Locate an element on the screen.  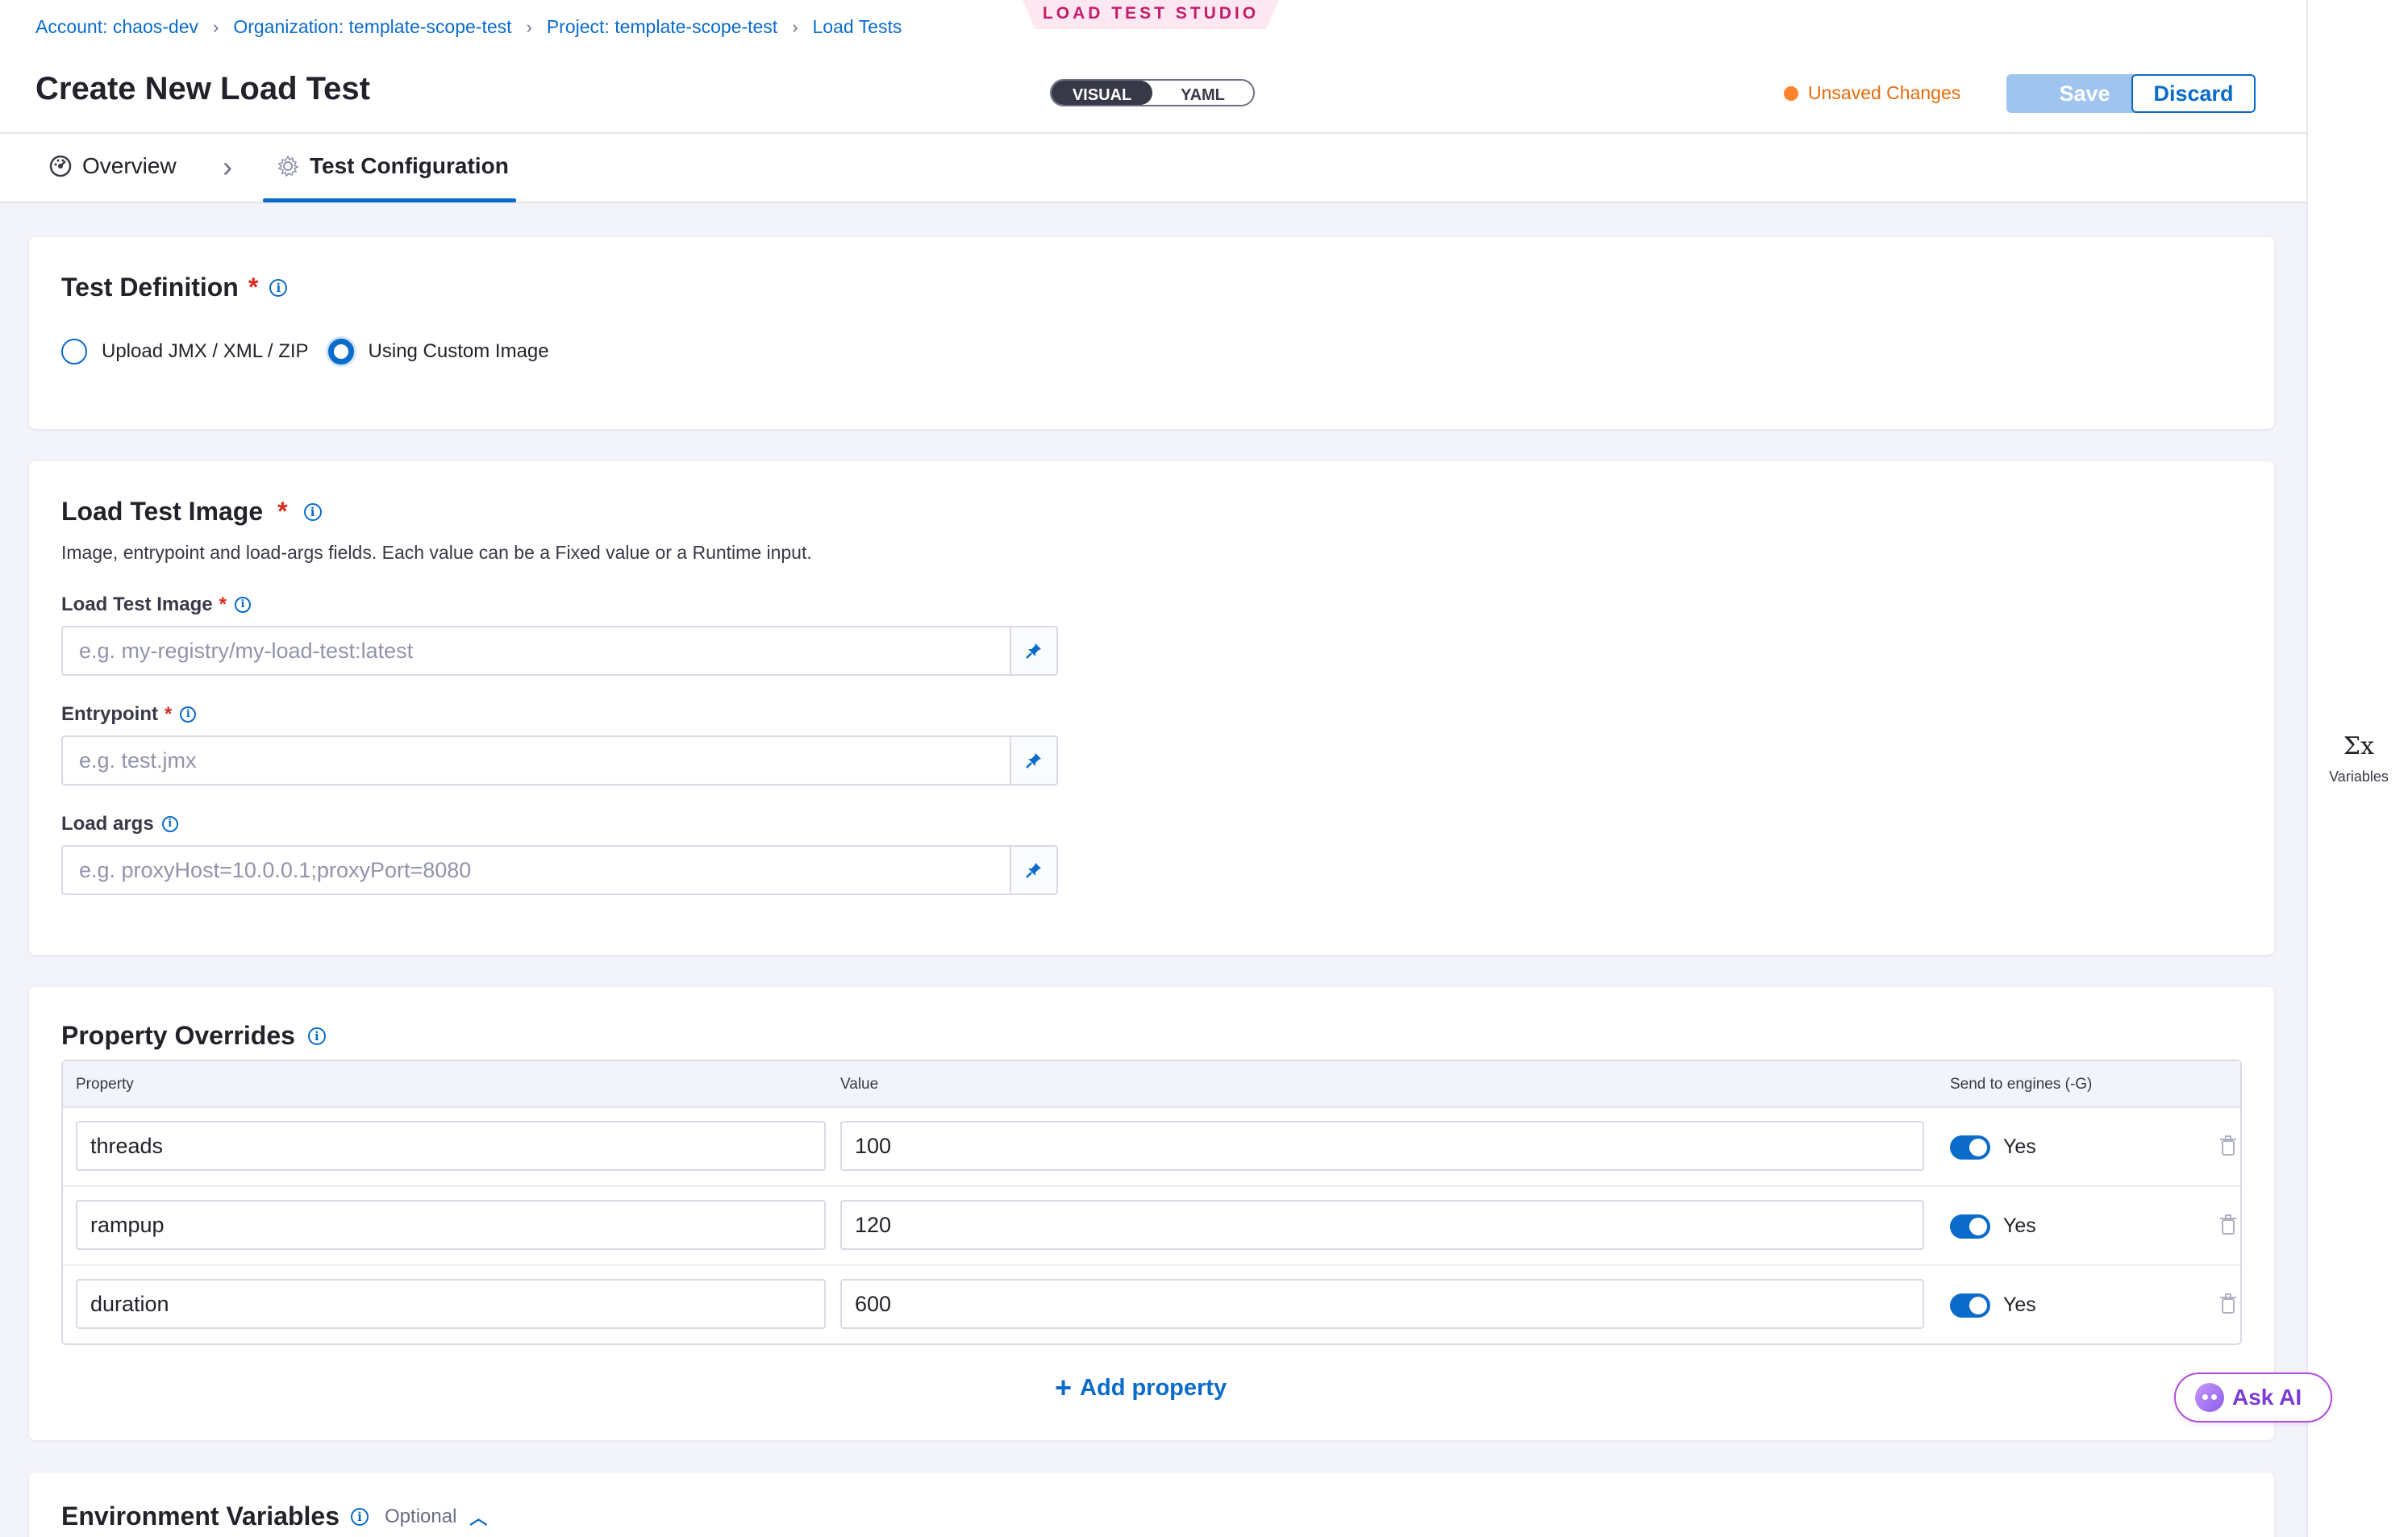
toggle-visual: VISUAL is located at coordinates (1102, 93).